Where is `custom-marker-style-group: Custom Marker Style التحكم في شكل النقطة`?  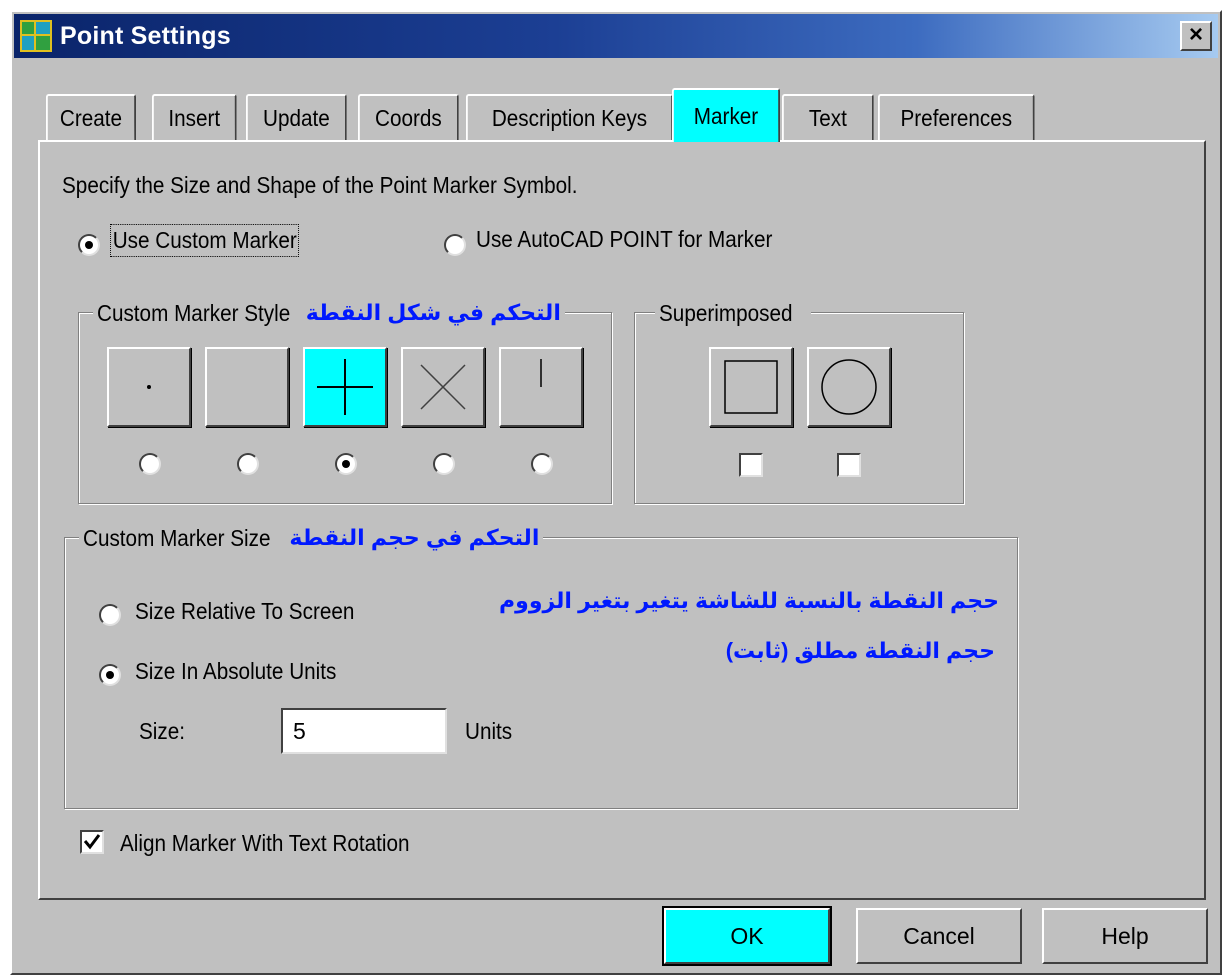 custom-marker-style-group: Custom Marker Style التحكم في شكل النقطة is located at coordinates (345, 400).